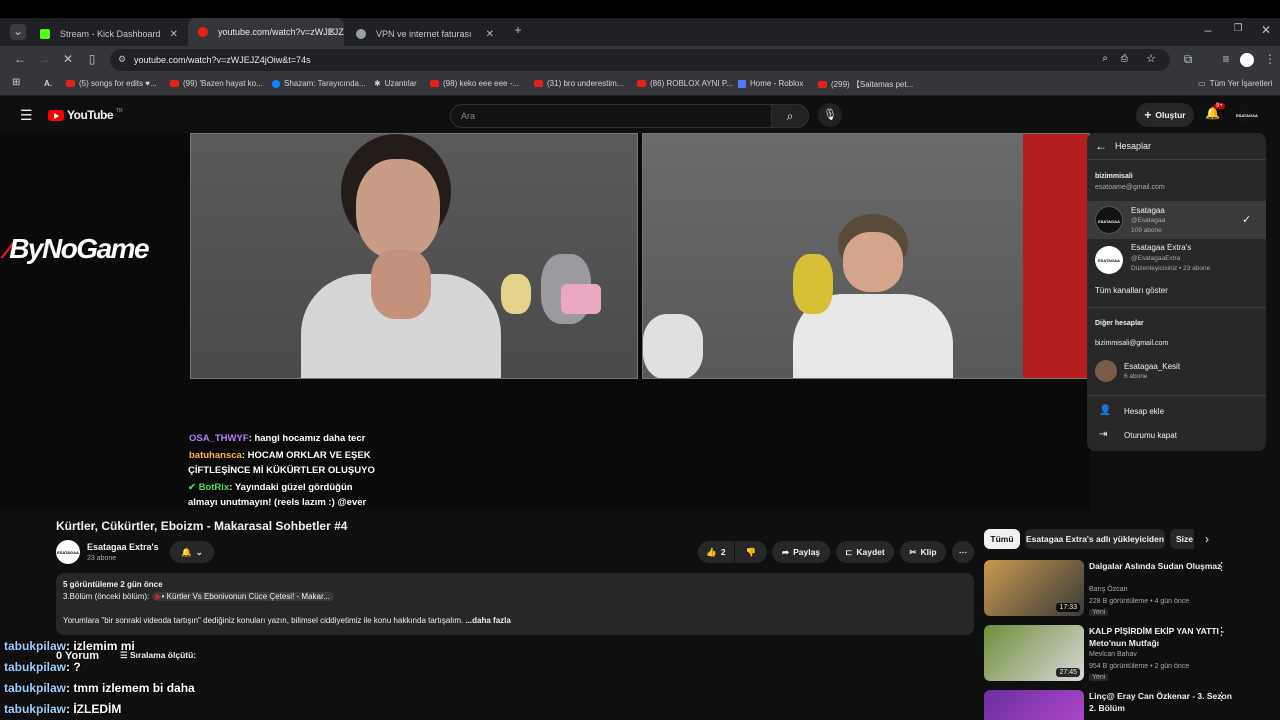 This screenshot has width=1280, height=720. I want to click on apps-grid-icon: ⊞, so click(16, 82).